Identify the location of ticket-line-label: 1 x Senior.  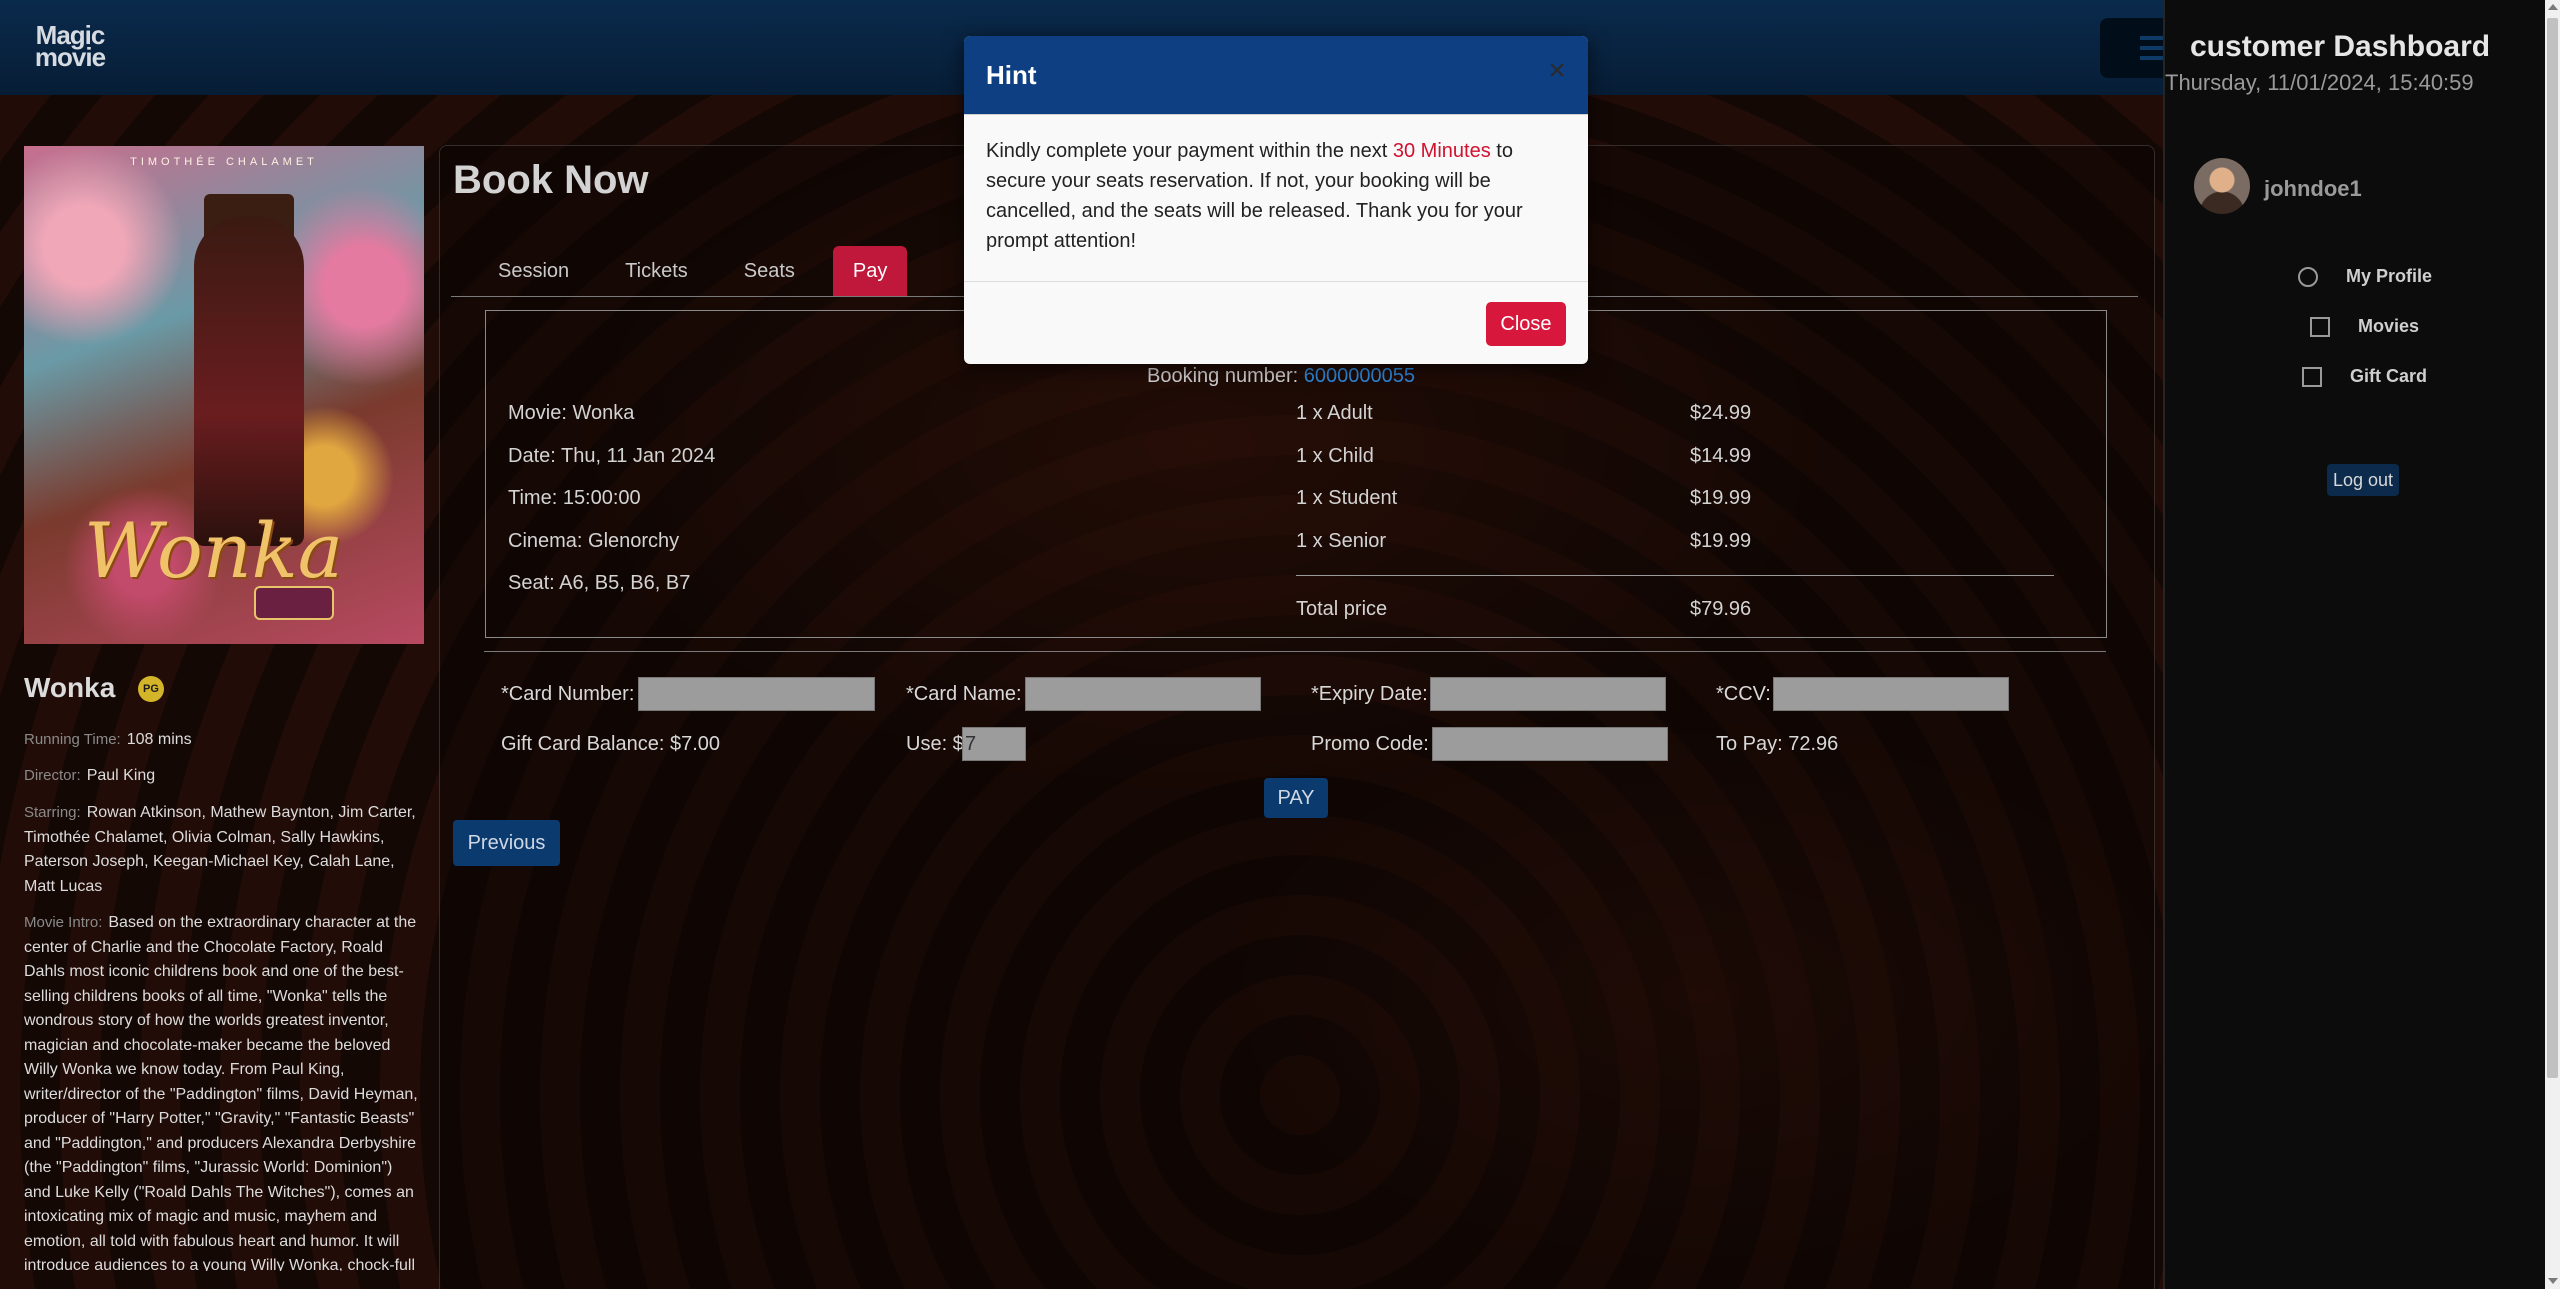
(1341, 541).